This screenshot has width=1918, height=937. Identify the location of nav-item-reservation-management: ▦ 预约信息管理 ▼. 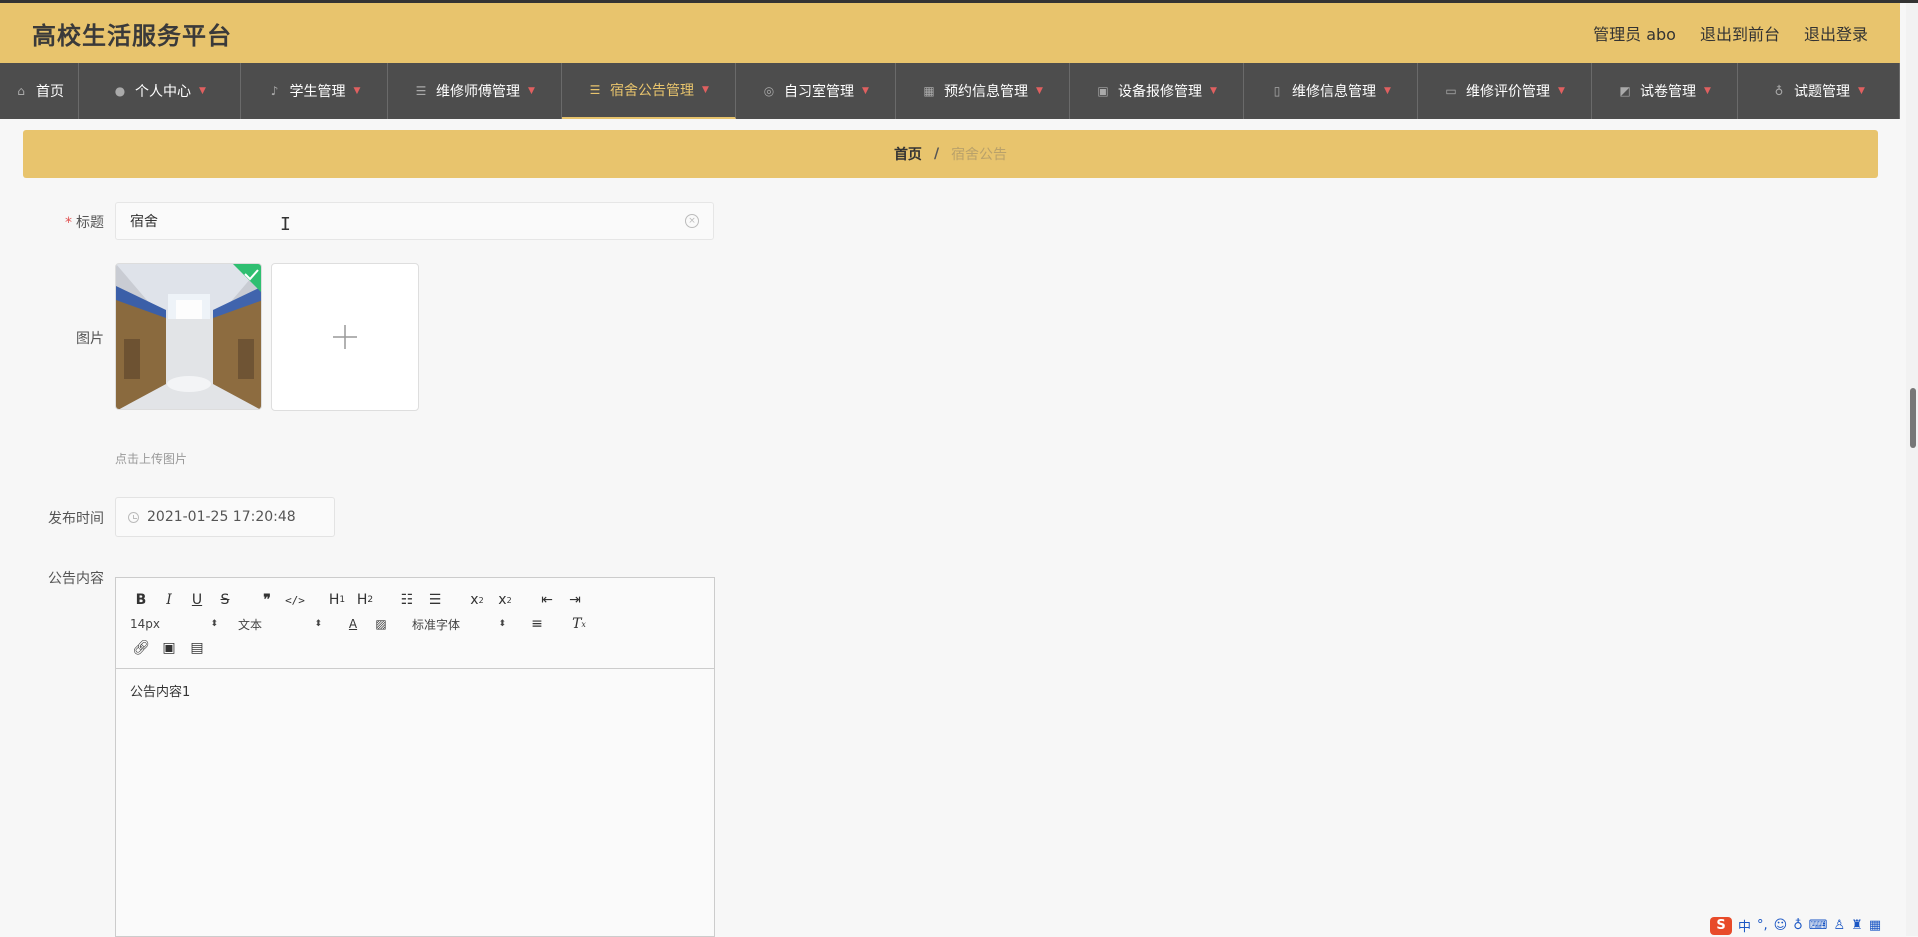
(983, 91).